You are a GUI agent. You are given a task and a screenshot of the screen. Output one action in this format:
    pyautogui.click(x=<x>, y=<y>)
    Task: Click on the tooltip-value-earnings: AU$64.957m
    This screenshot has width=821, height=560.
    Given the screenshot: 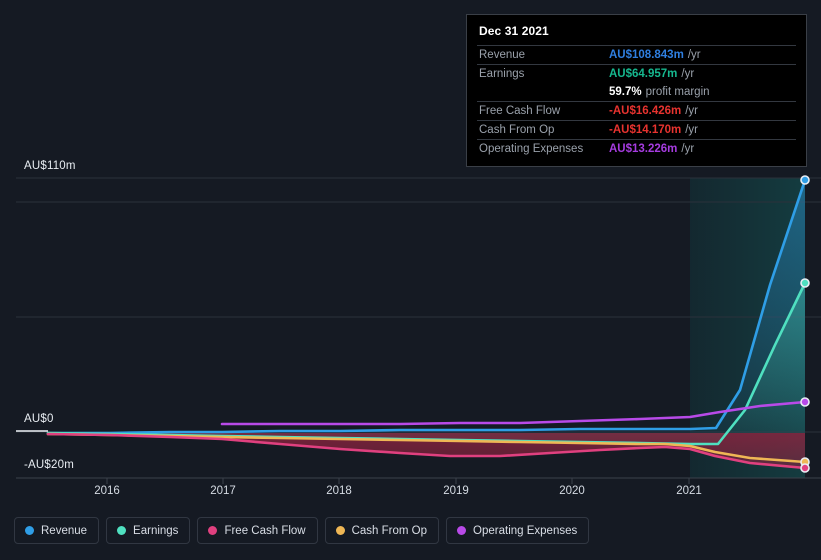 What is the action you would take?
    pyautogui.click(x=643, y=74)
    